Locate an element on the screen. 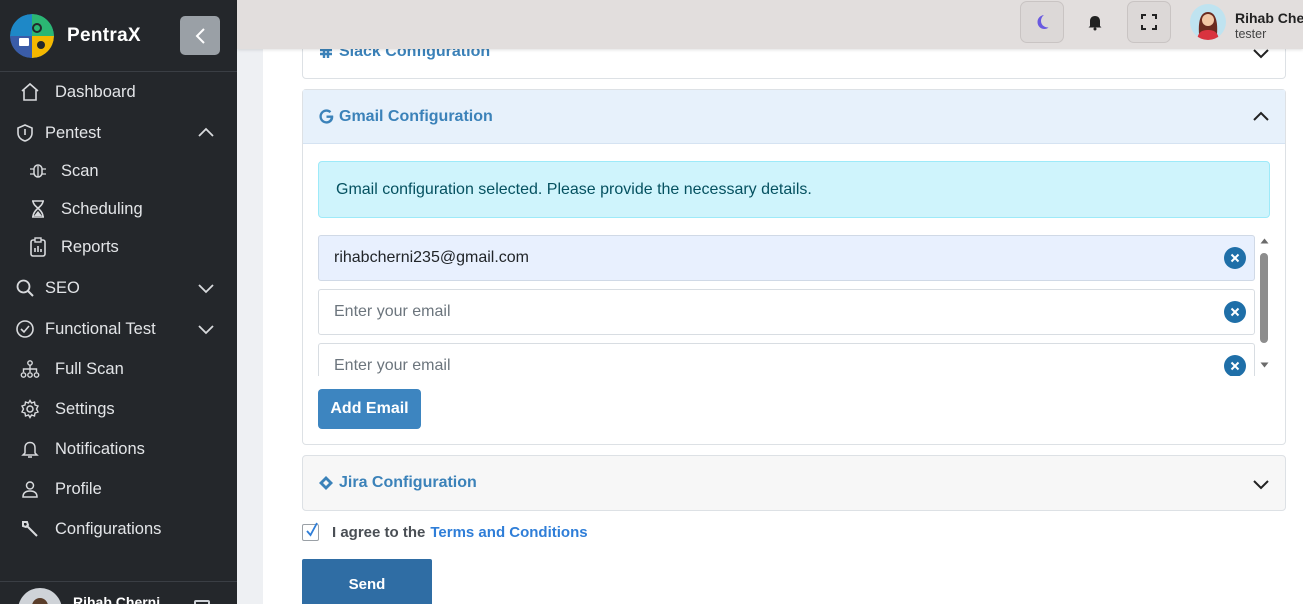  jira-configuration-card: Jira Configuration is located at coordinates (794, 483).